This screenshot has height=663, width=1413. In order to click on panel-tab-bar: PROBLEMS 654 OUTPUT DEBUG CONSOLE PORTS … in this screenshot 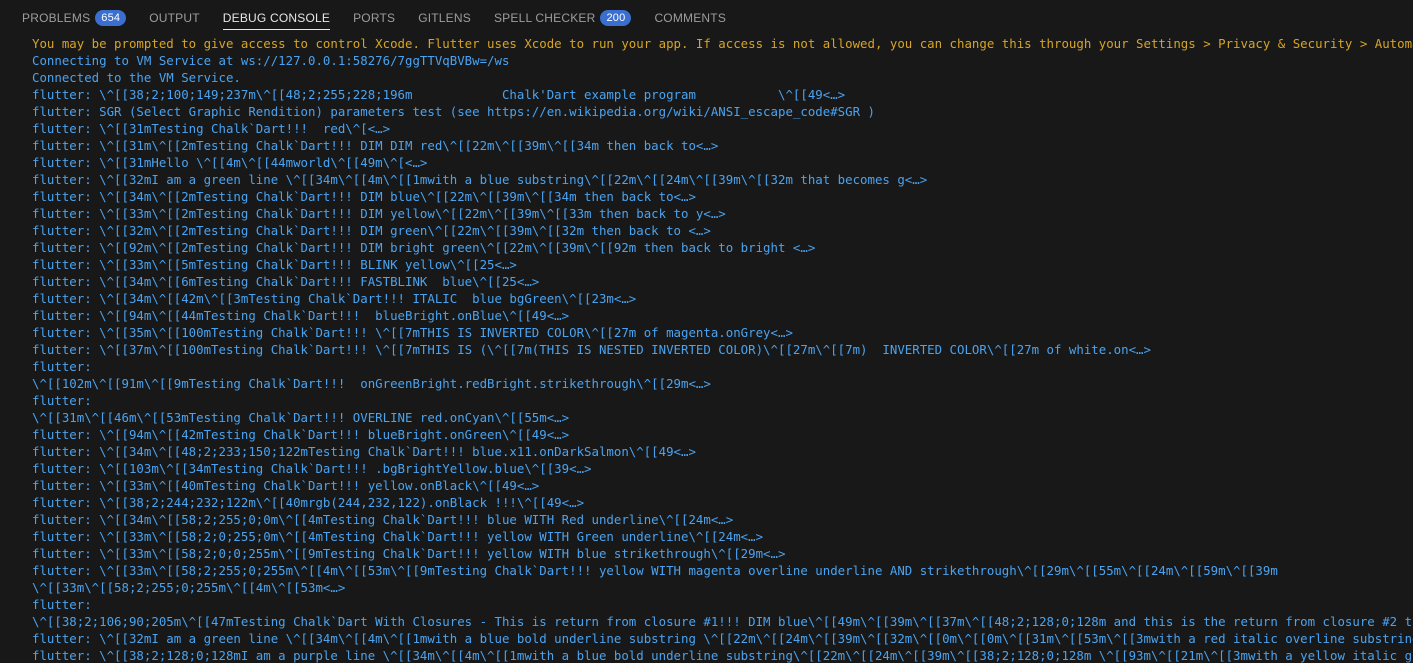, I will do `click(706, 17)`.